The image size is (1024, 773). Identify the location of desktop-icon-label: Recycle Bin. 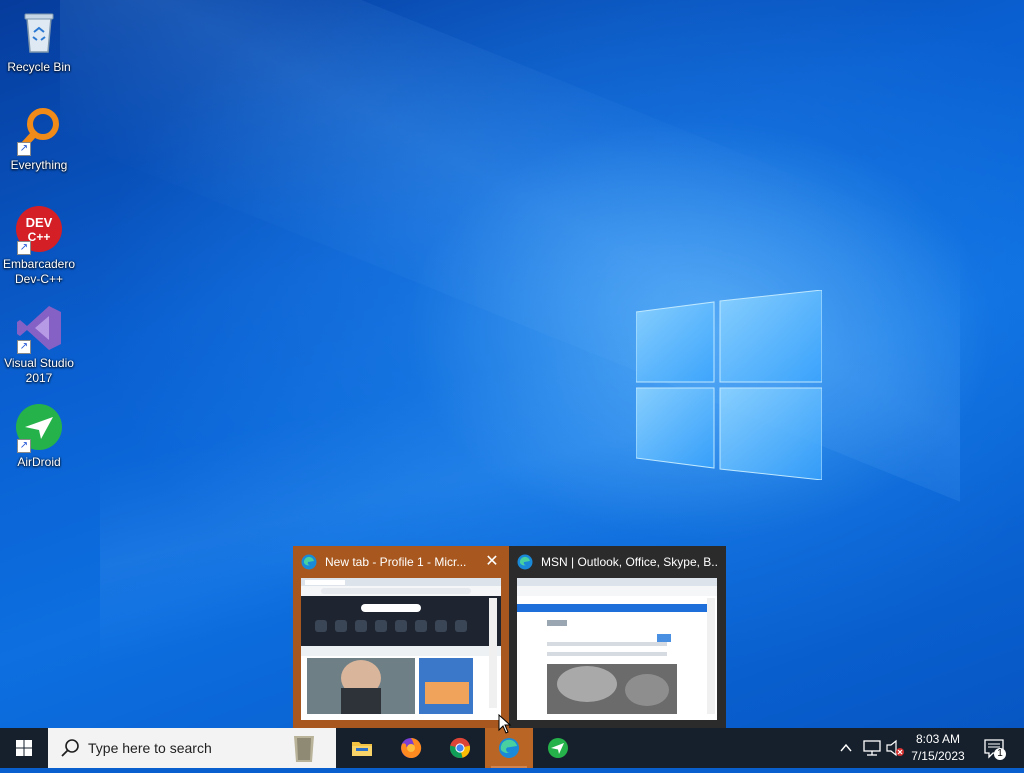
(39, 67).